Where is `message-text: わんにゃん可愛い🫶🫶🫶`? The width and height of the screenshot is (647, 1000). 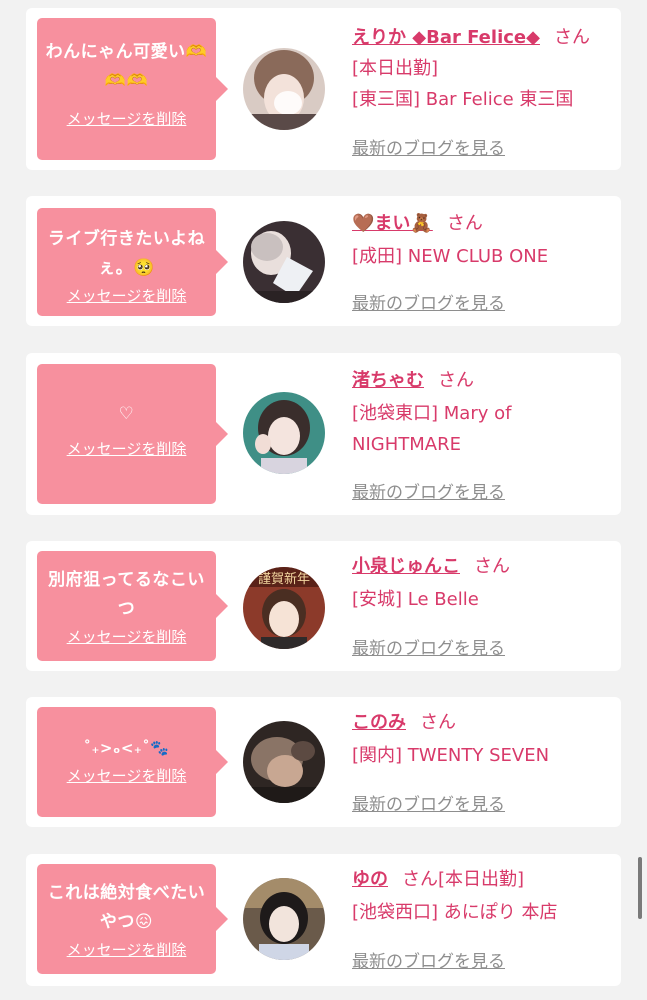 message-text: わんにゃん可愛い🫶🫶🫶 is located at coordinates (126, 66).